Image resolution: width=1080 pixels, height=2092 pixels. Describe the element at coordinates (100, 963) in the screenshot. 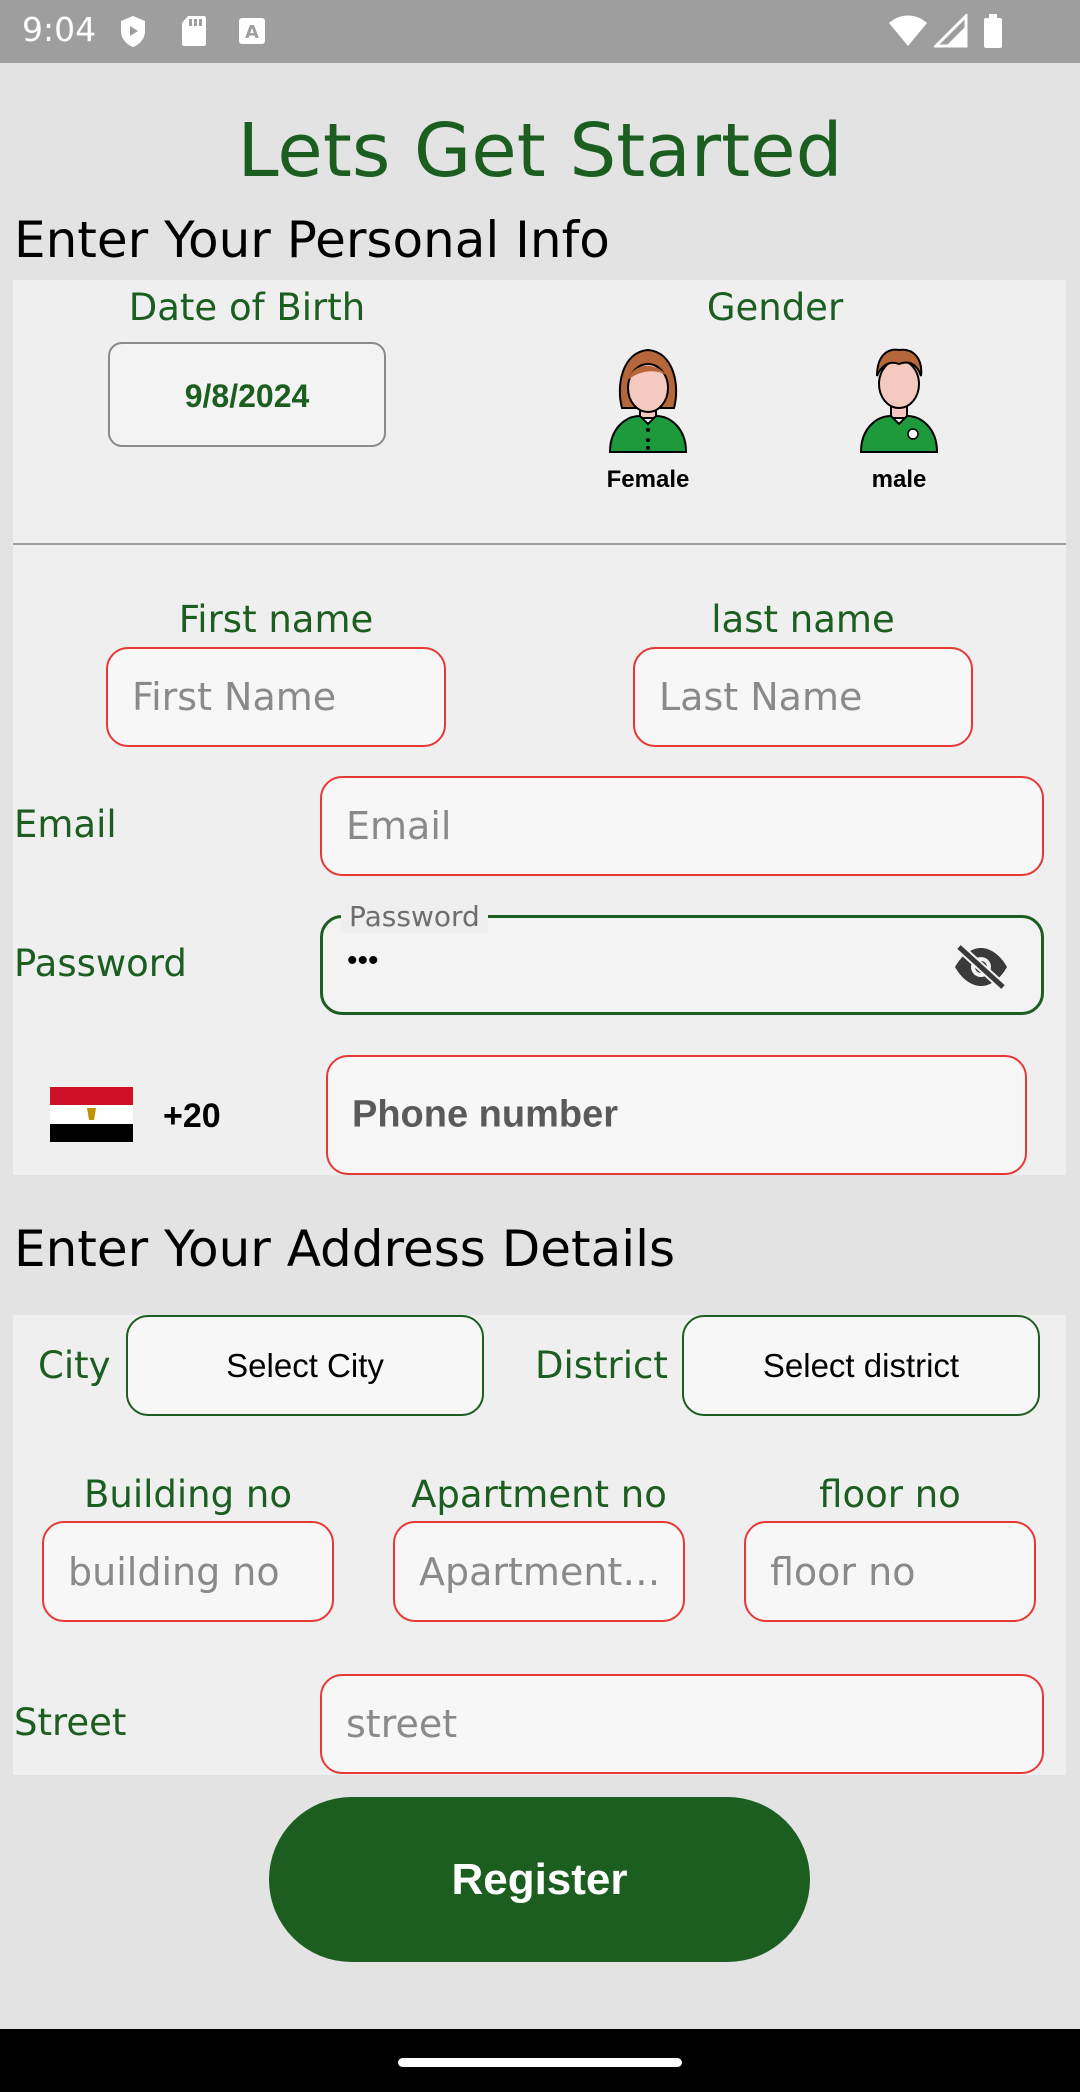

I see `password-label: Password` at that location.